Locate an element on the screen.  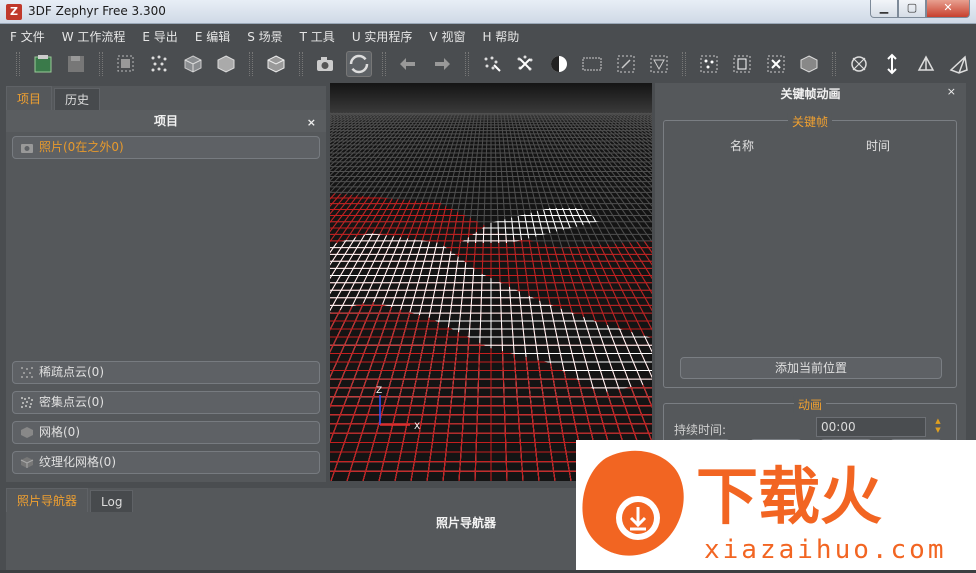
keyframes-legend: 关键帧 is located at coordinates (810, 121).